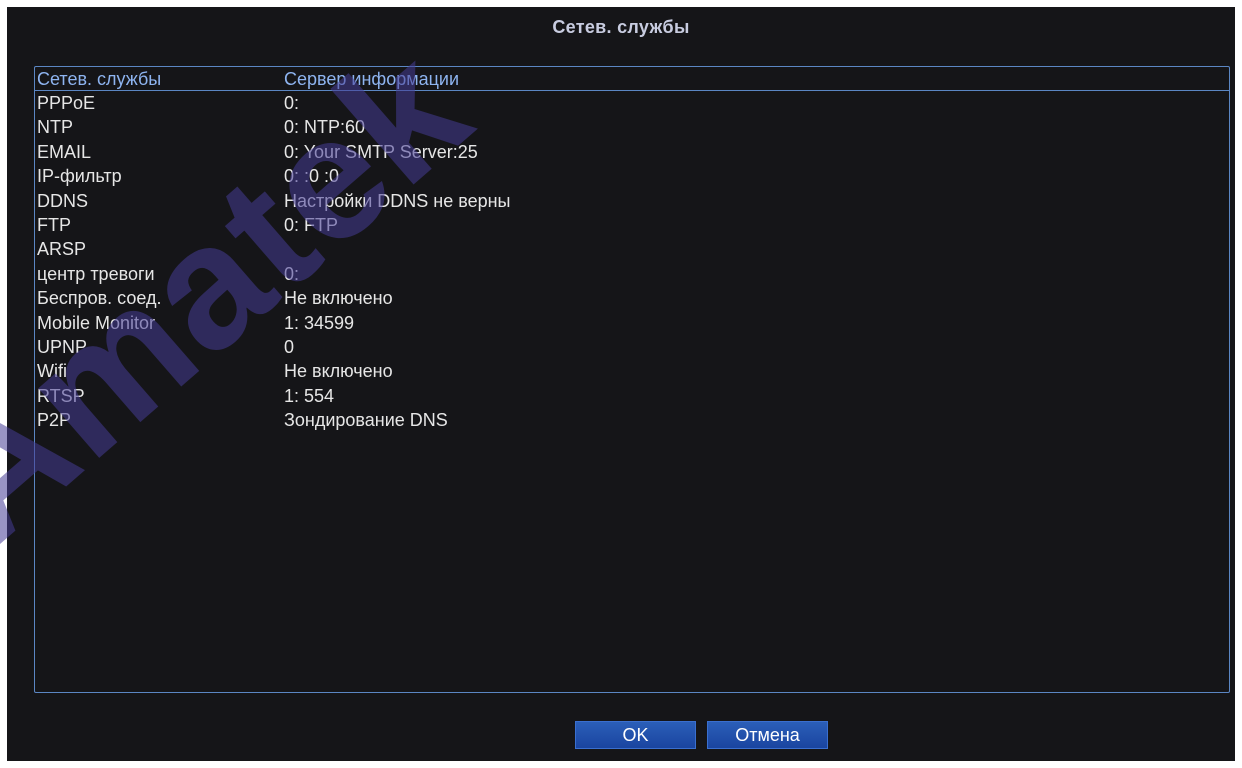  Describe the element at coordinates (289, 346) in the screenshot. I see `service-info: 0` at that location.